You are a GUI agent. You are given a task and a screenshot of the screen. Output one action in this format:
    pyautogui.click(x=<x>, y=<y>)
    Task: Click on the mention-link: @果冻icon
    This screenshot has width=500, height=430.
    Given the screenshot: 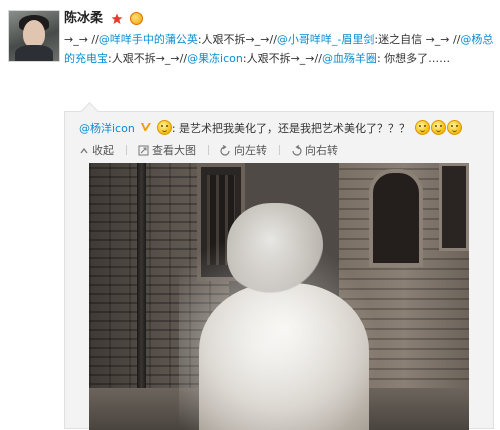 What is the action you would take?
    pyautogui.click(x=215, y=58)
    